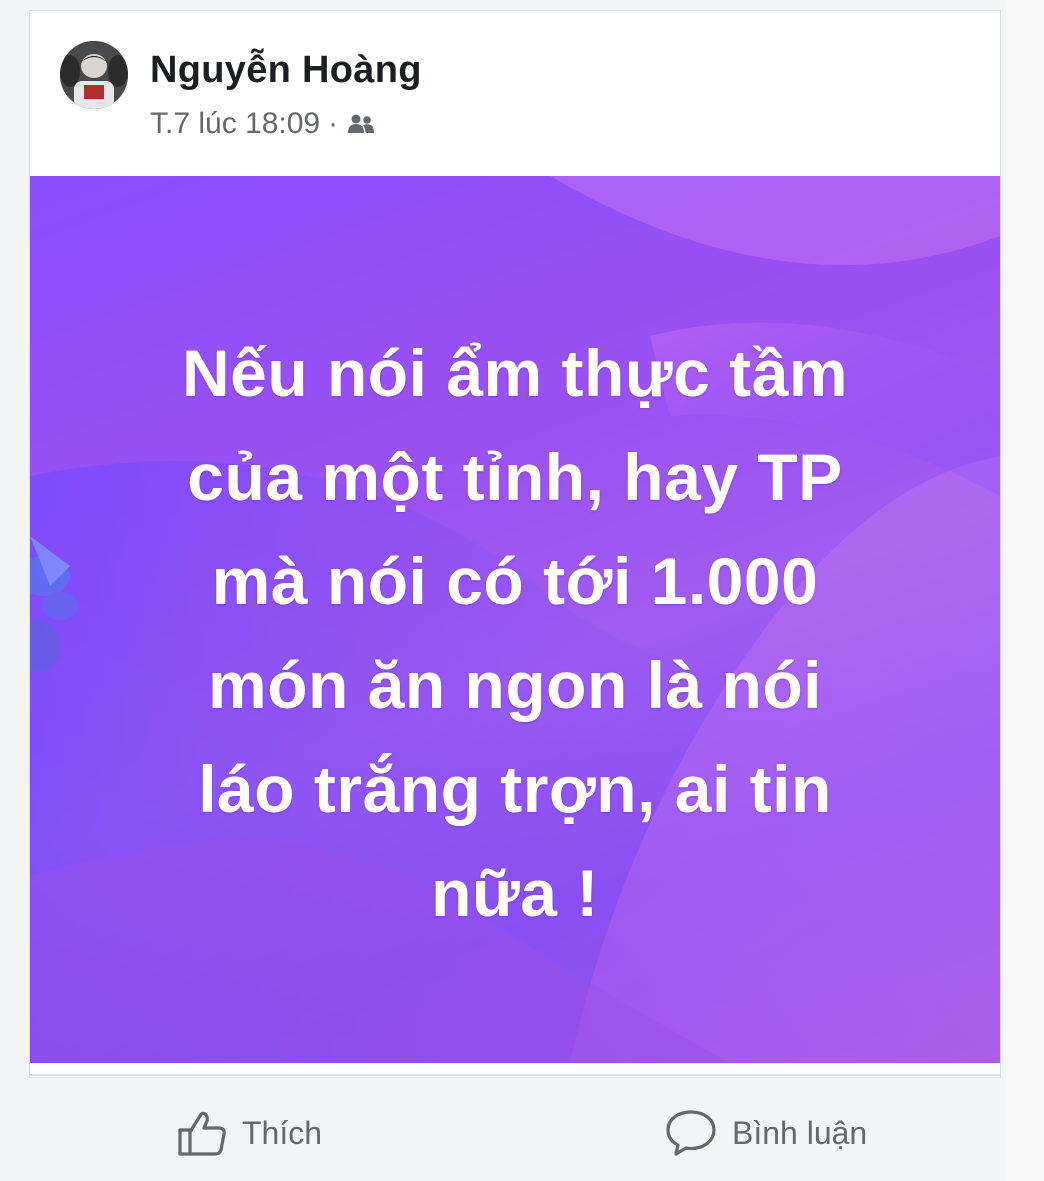  I want to click on post-meta: T.7 lúc 18:09 ·, so click(263, 124).